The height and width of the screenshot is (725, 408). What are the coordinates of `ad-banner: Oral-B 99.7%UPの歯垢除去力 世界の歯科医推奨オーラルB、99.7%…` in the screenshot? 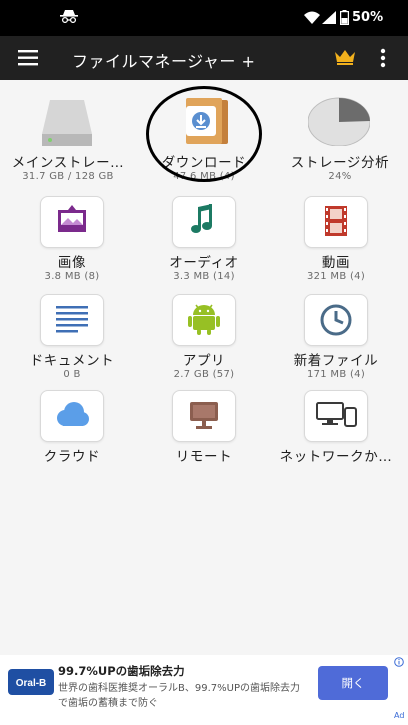 It's located at (204, 690).